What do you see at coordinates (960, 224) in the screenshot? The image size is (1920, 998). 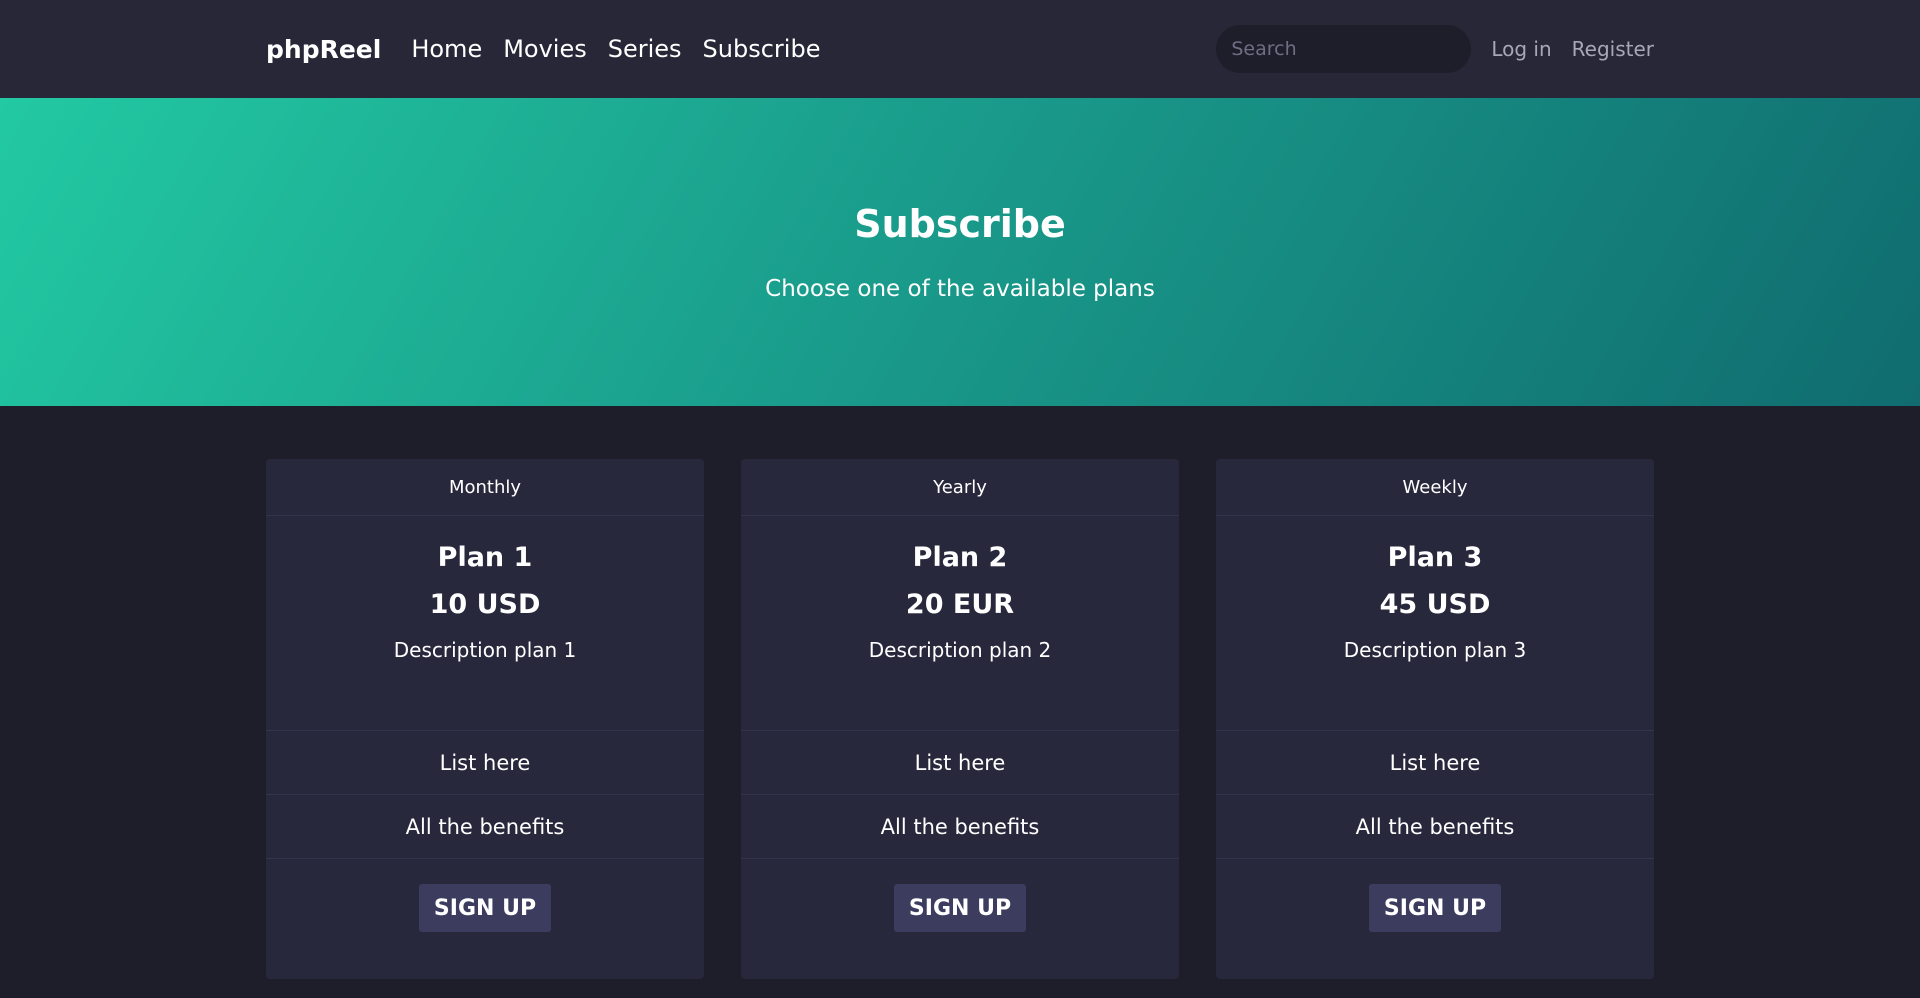 I see `page-title: Subscribe` at bounding box center [960, 224].